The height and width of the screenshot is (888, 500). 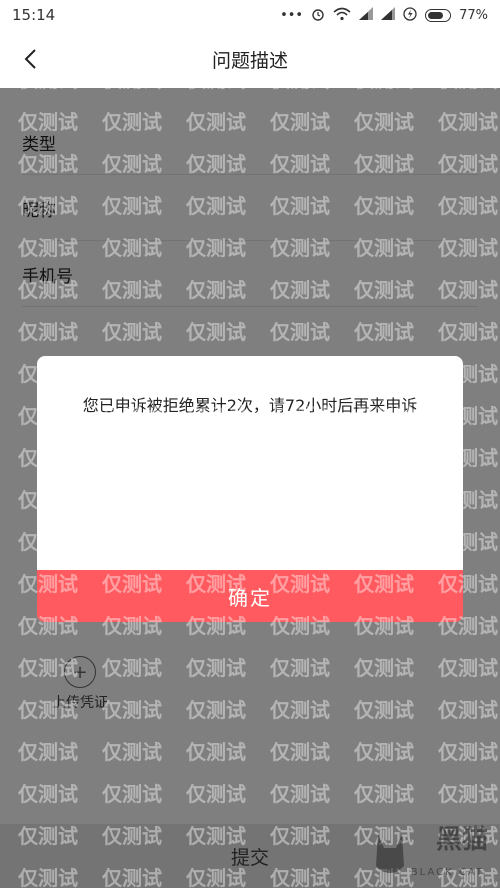 I want to click on battery-icon, so click(x=438, y=15).